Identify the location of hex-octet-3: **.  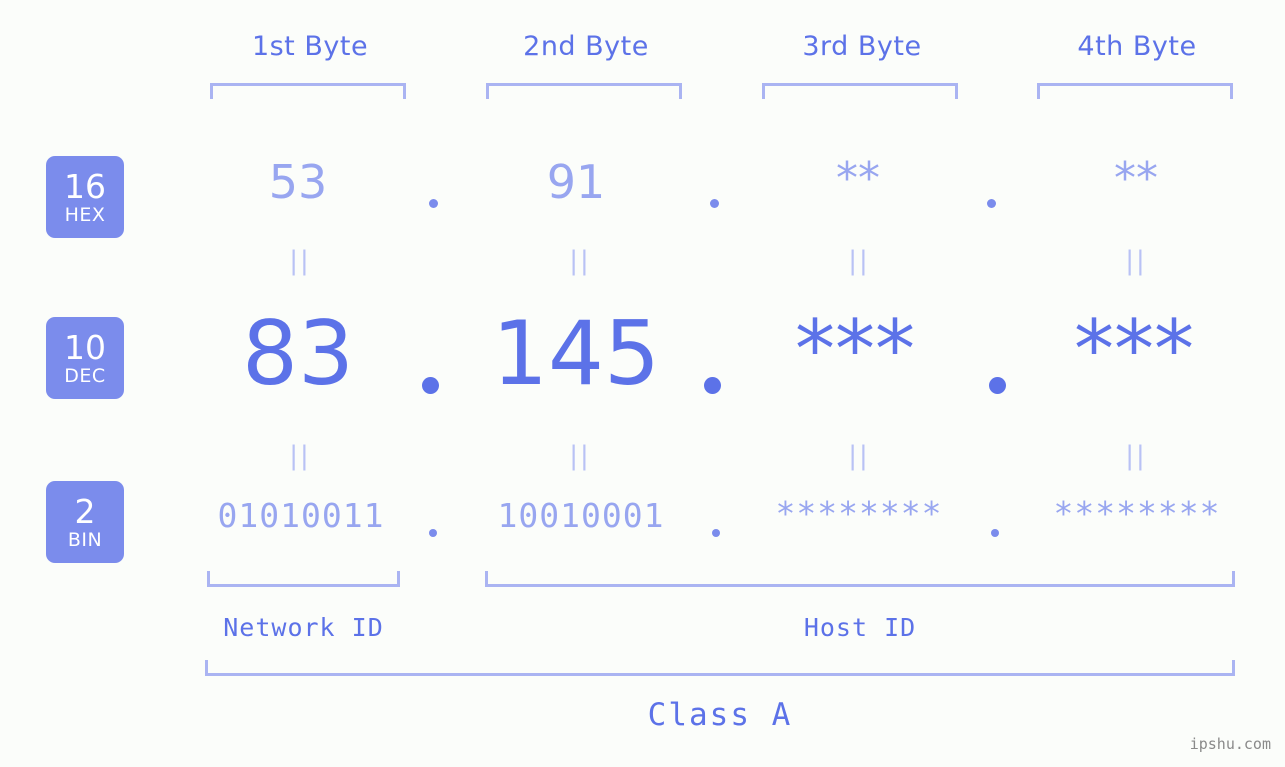
(858, 178).